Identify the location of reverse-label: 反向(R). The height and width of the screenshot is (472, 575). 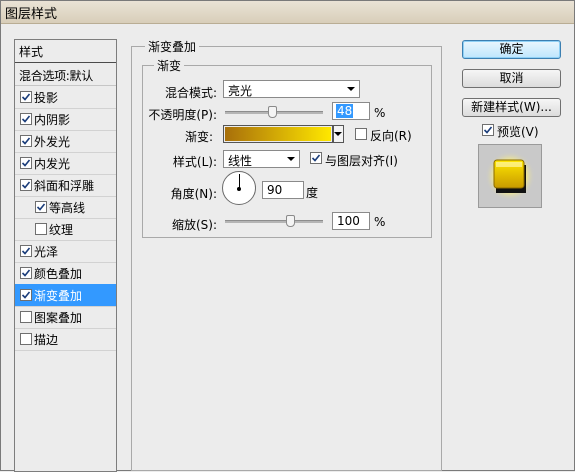
(391, 136).